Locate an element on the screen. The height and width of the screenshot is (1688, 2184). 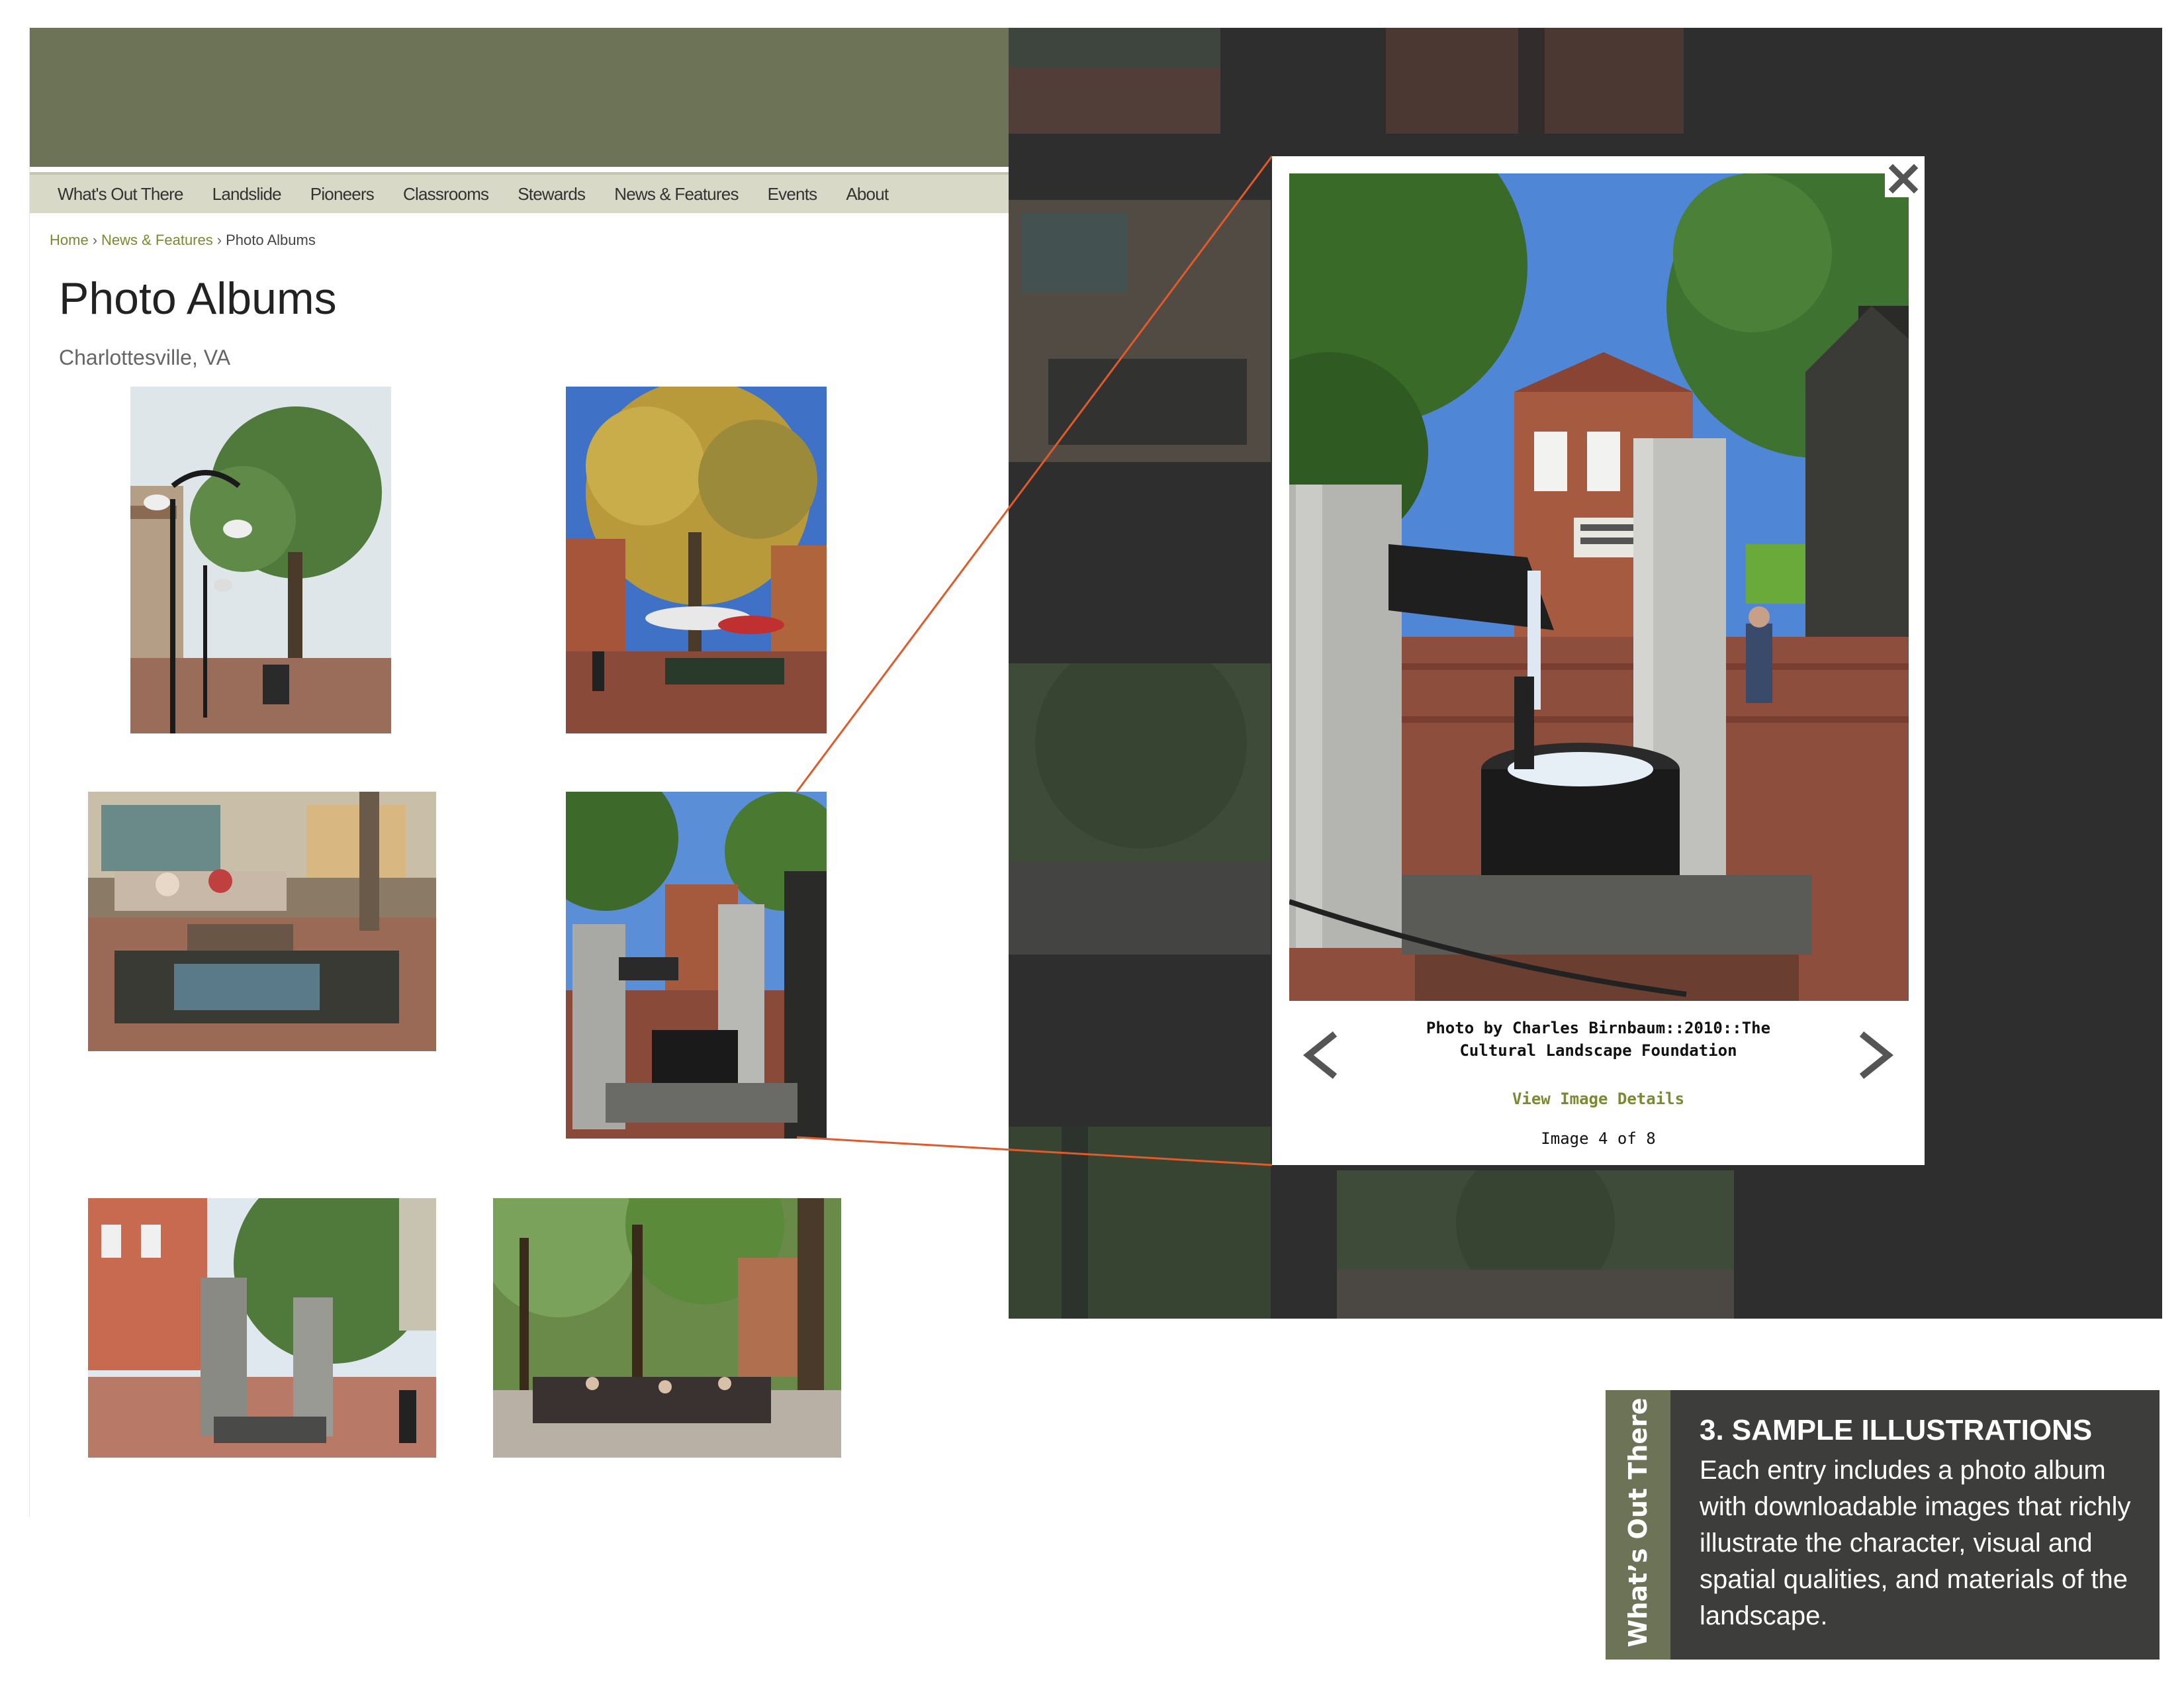
nav-item-whats-out-there: What's Out There is located at coordinates (121, 194).